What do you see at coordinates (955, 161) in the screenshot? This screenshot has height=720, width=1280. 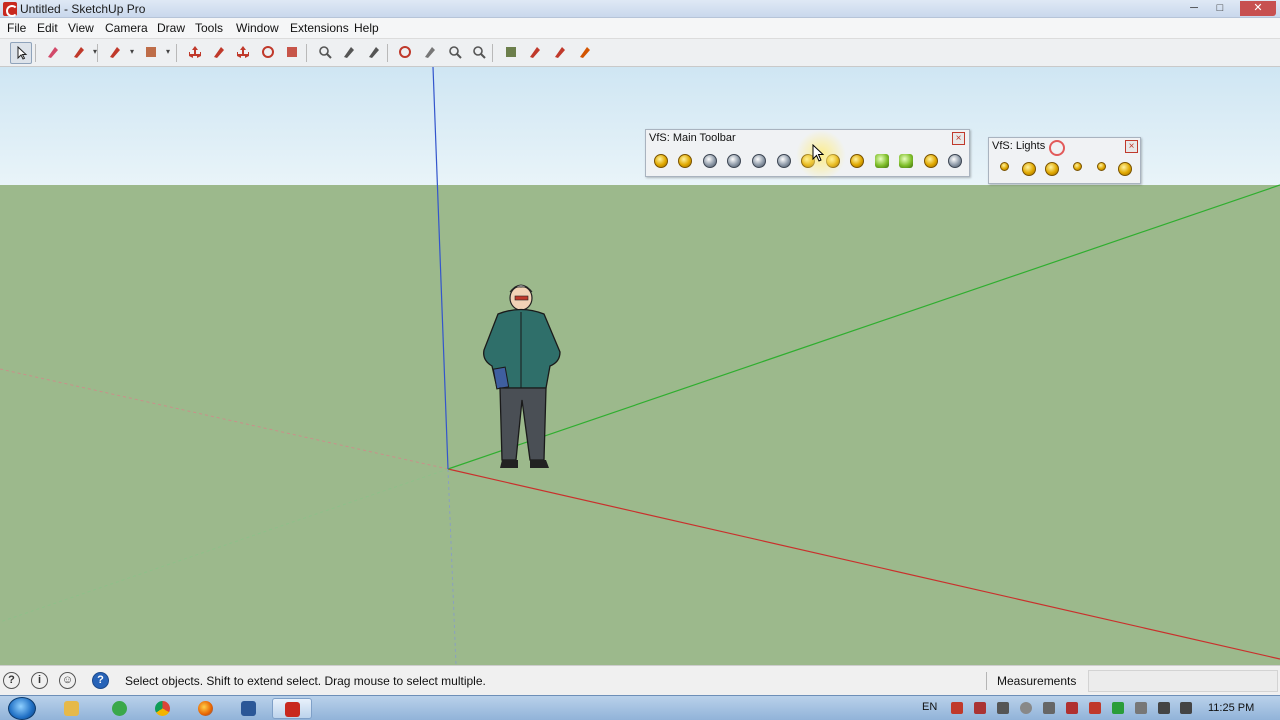 I see `pause-icon` at bounding box center [955, 161].